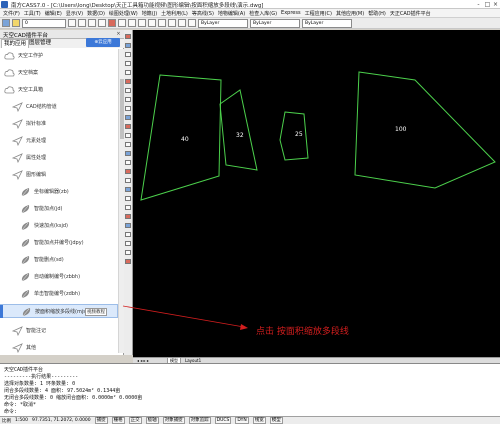  Describe the element at coordinates (128, 252) in the screenshot. I see `rotate-icon` at that location.